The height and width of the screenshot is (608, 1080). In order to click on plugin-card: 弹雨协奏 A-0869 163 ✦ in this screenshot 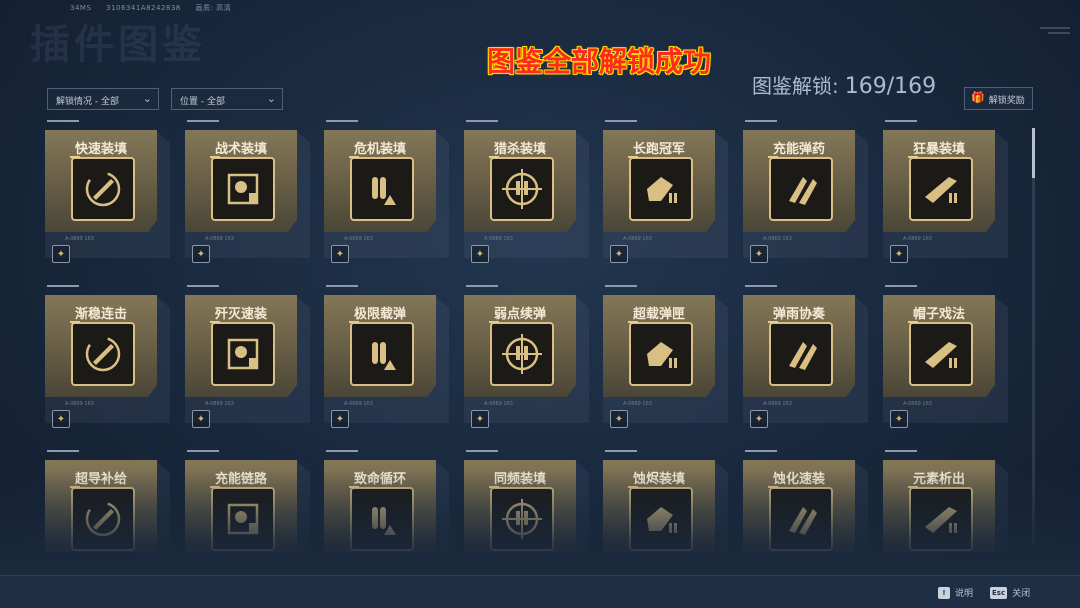, I will do `click(805, 356)`.